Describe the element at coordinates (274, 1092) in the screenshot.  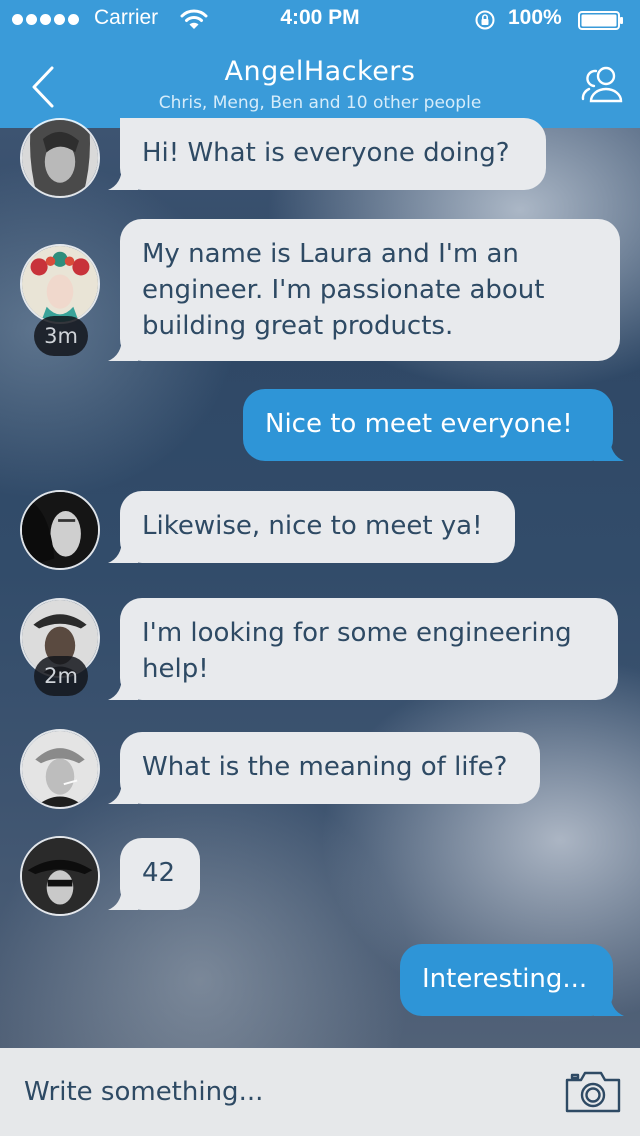
I see `message-input` at that location.